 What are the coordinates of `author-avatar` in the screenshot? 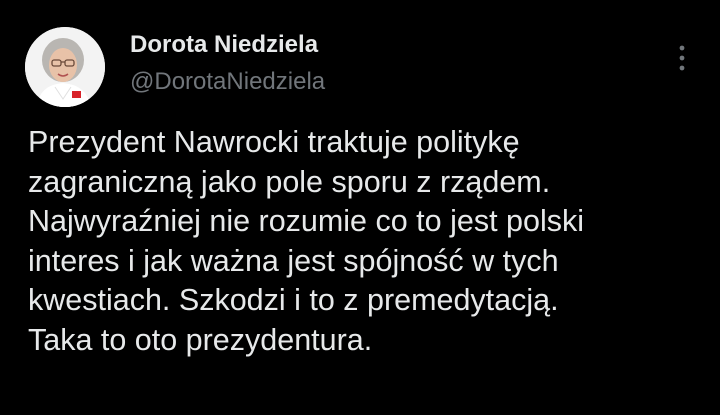 It's located at (65, 67).